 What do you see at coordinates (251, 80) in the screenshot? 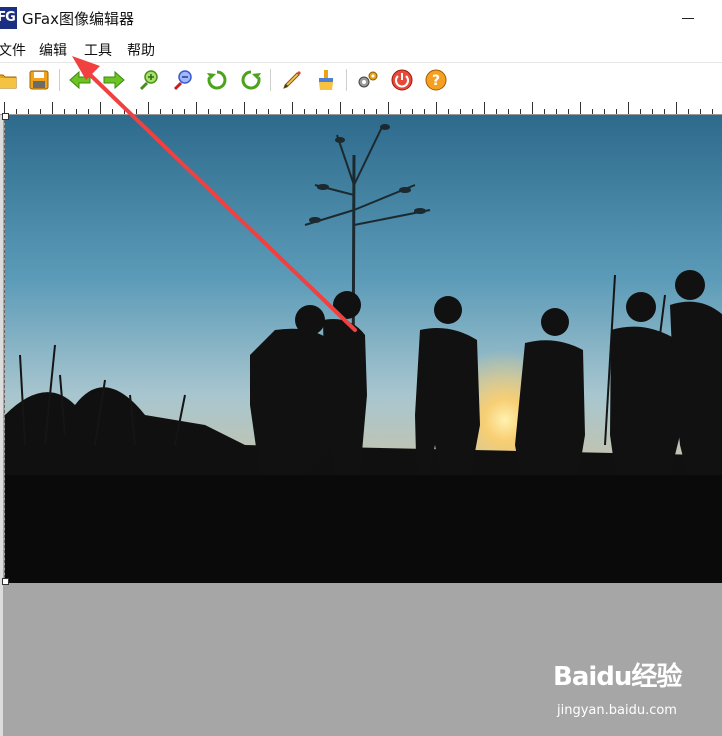
I see `rotate-right-icon` at bounding box center [251, 80].